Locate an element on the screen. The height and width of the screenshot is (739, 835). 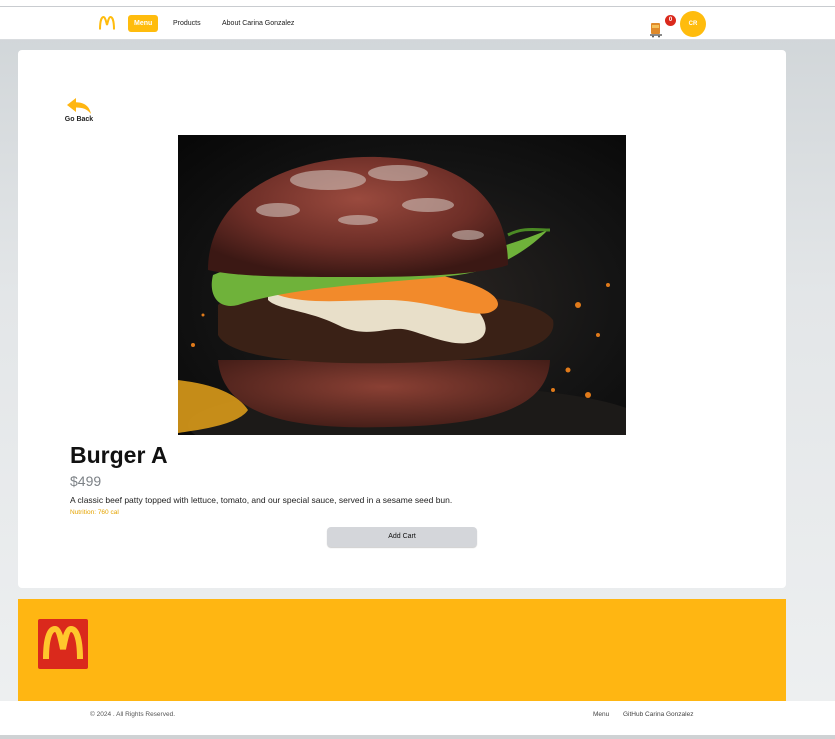
browser-top-strip is located at coordinates (417, 3).